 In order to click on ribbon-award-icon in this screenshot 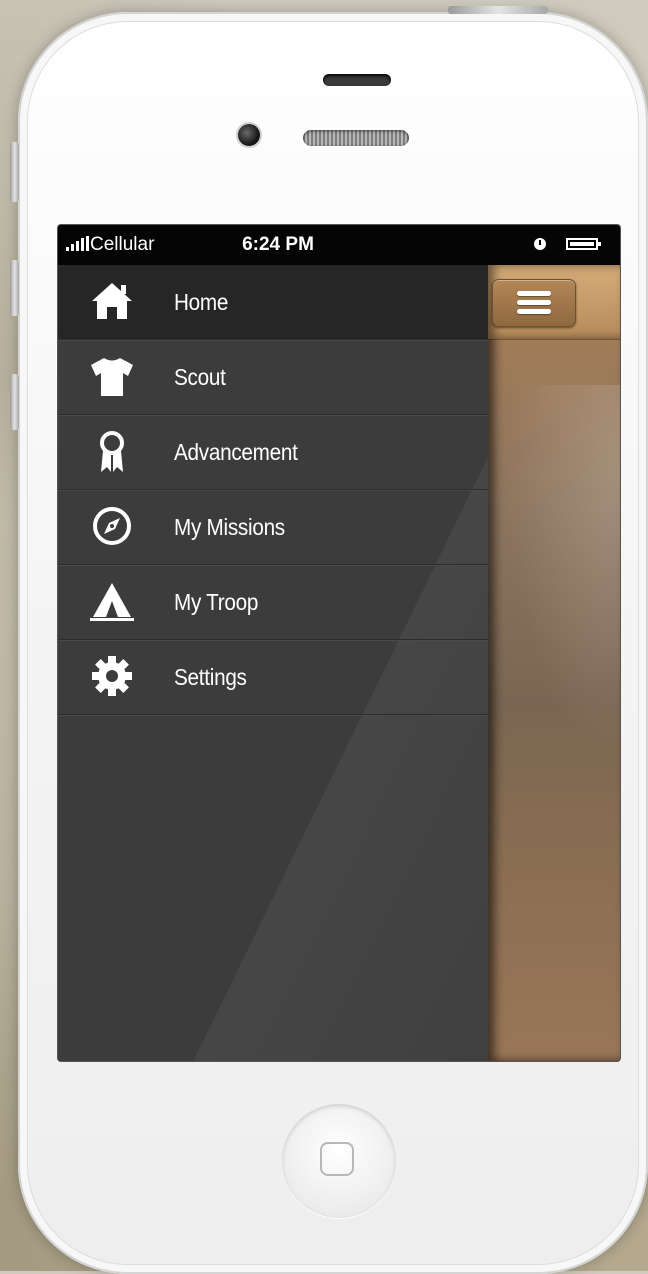, I will do `click(112, 451)`.